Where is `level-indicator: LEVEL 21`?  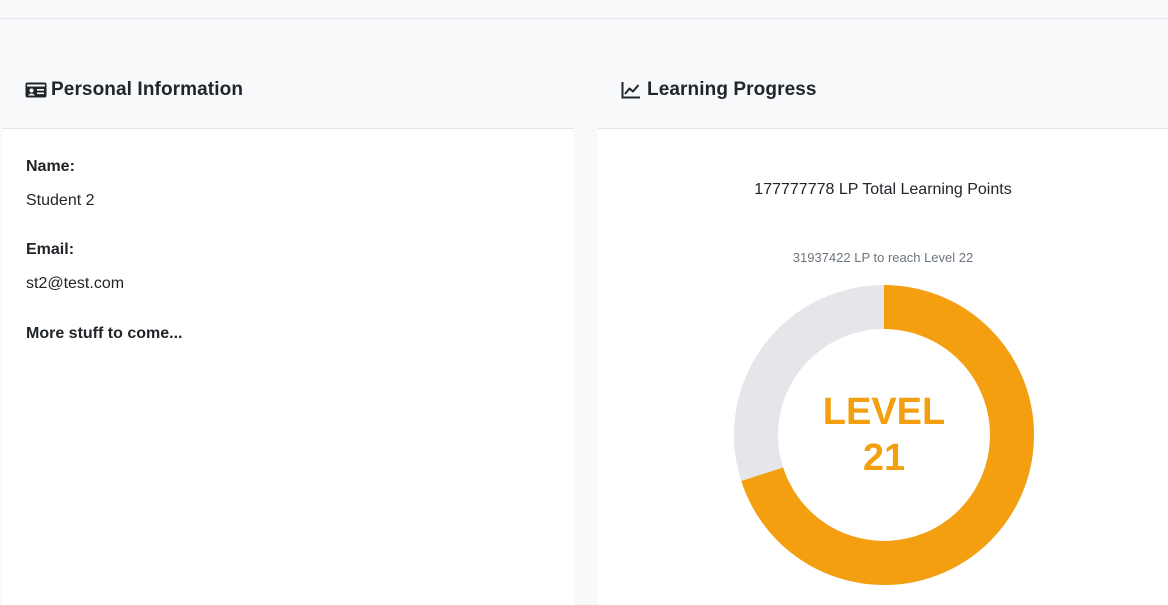 level-indicator: LEVEL 21 is located at coordinates (884, 435).